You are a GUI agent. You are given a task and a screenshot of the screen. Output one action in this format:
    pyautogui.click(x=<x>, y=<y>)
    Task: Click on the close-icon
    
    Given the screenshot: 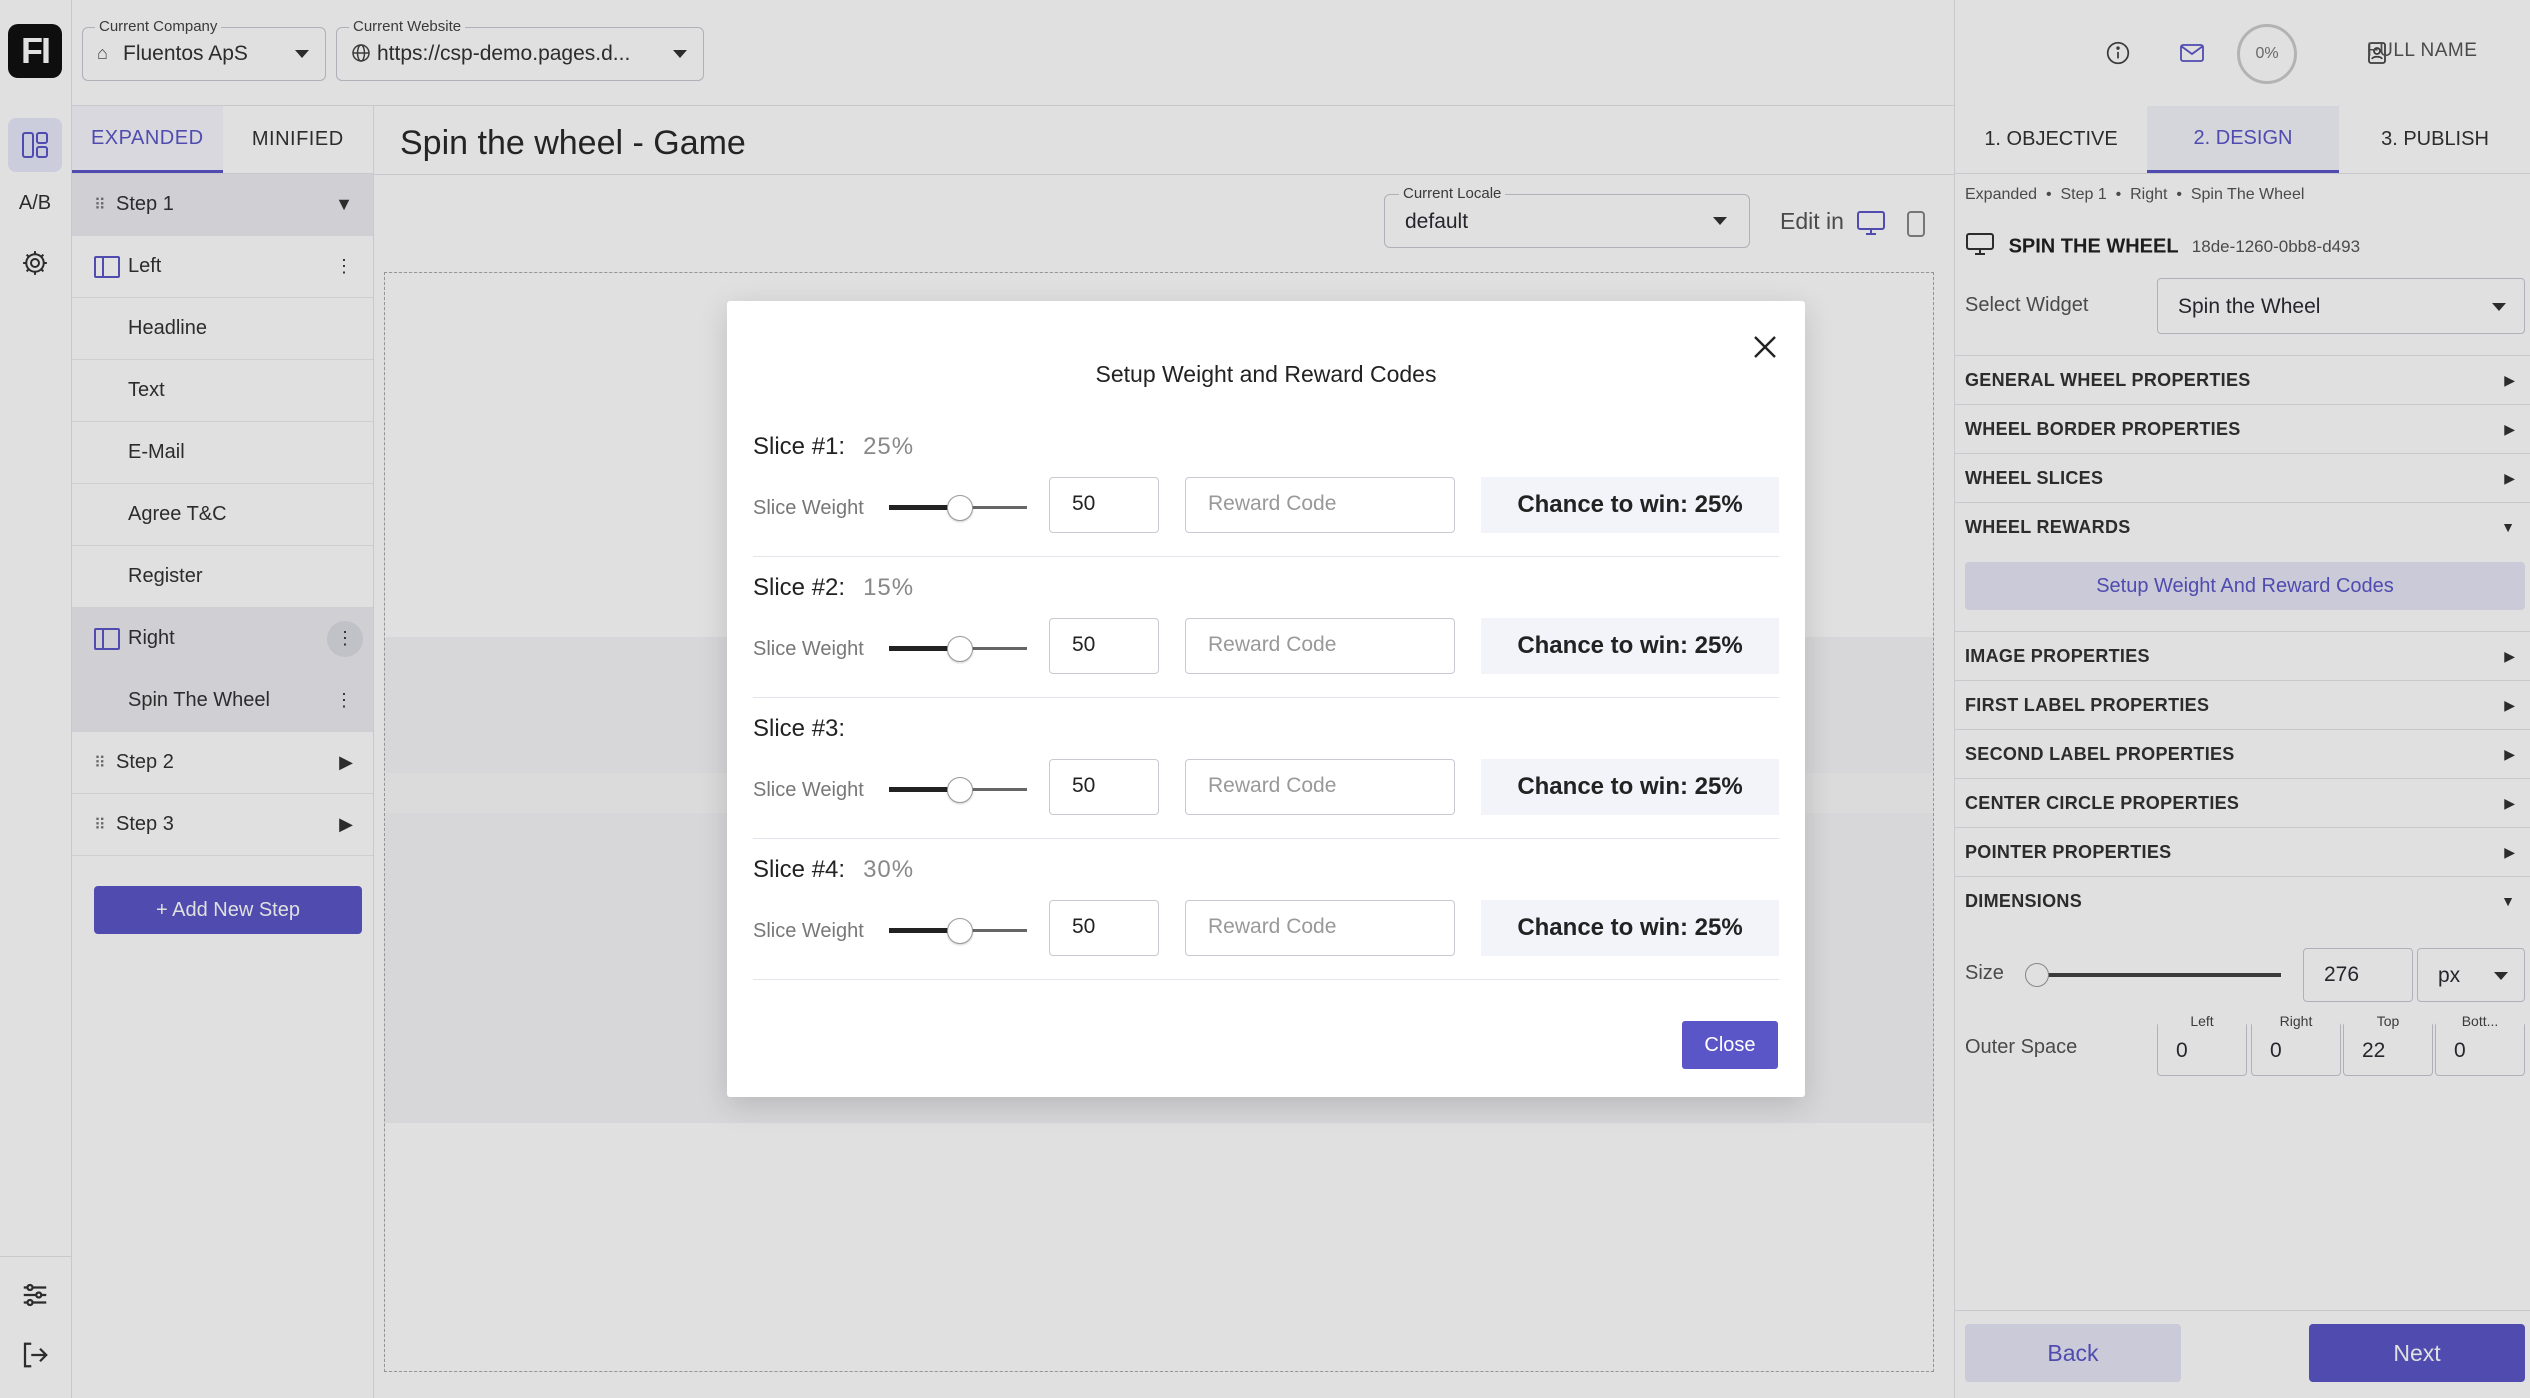 What is the action you would take?
    pyautogui.click(x=1765, y=347)
    